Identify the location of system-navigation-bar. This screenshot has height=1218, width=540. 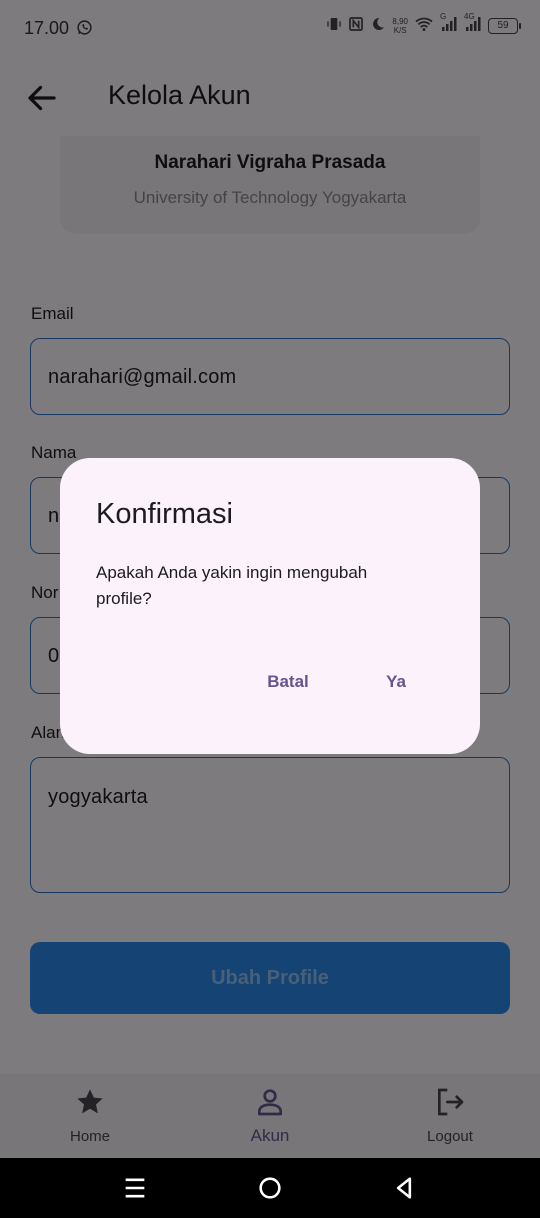
(270, 1188).